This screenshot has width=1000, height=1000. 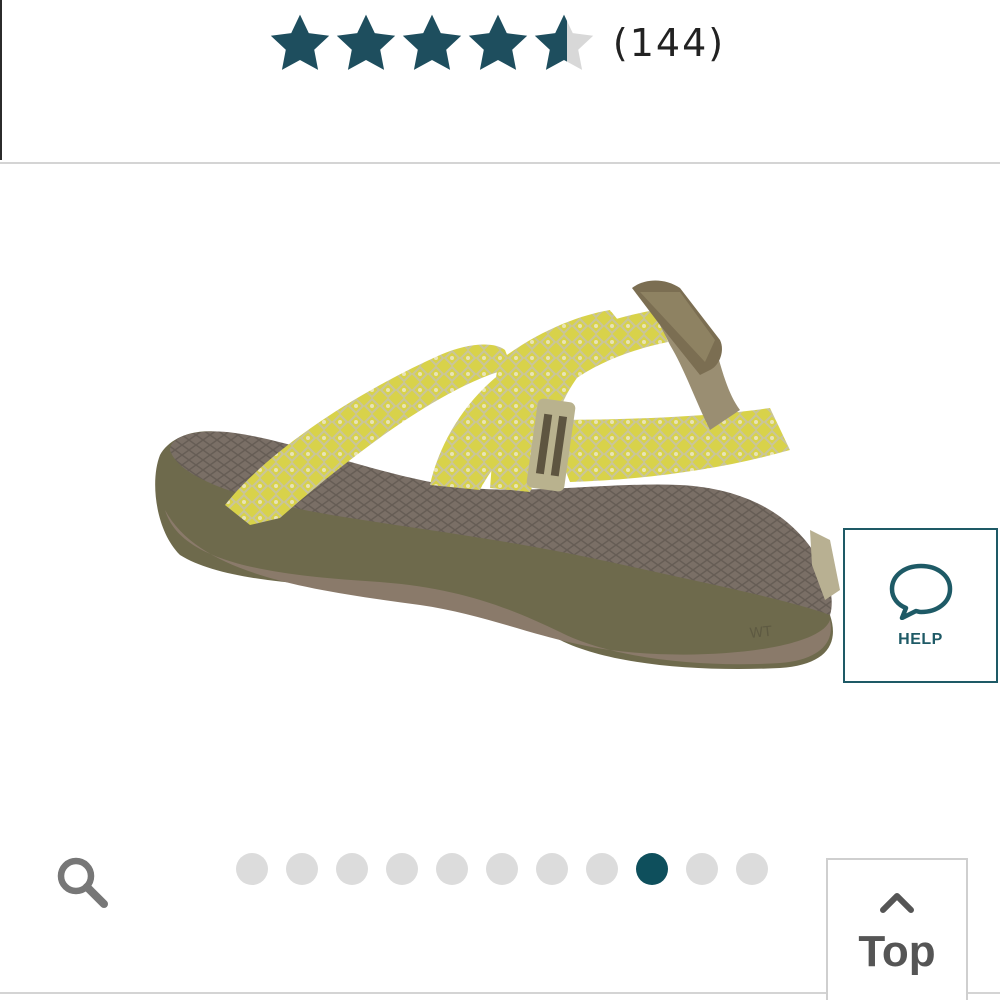 I want to click on zoom-button, so click(x=82, y=884).